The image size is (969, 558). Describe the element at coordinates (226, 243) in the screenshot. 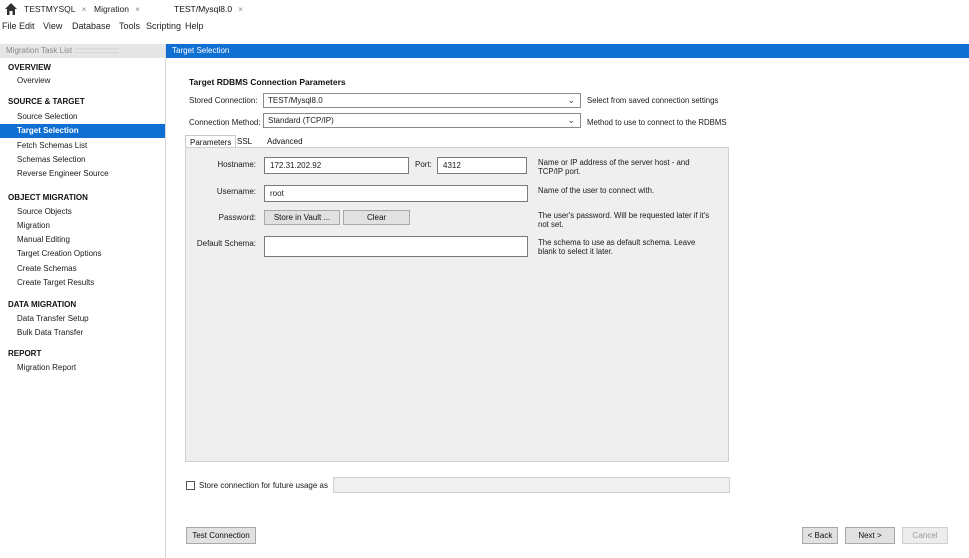

I see `default-schema-label: Default Schema:` at that location.